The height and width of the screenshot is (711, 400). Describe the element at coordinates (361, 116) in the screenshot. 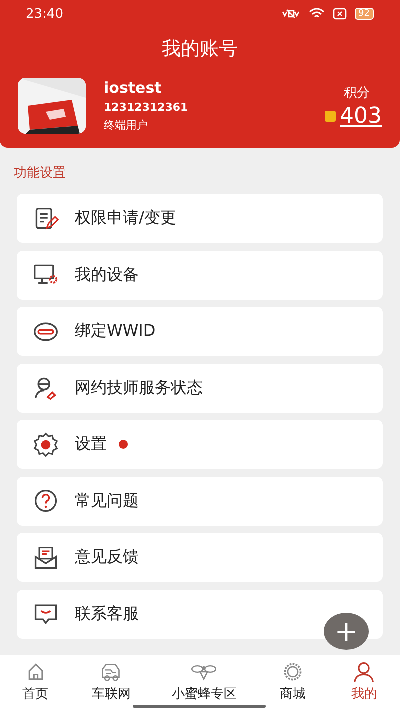

I see `points-value: 403` at that location.